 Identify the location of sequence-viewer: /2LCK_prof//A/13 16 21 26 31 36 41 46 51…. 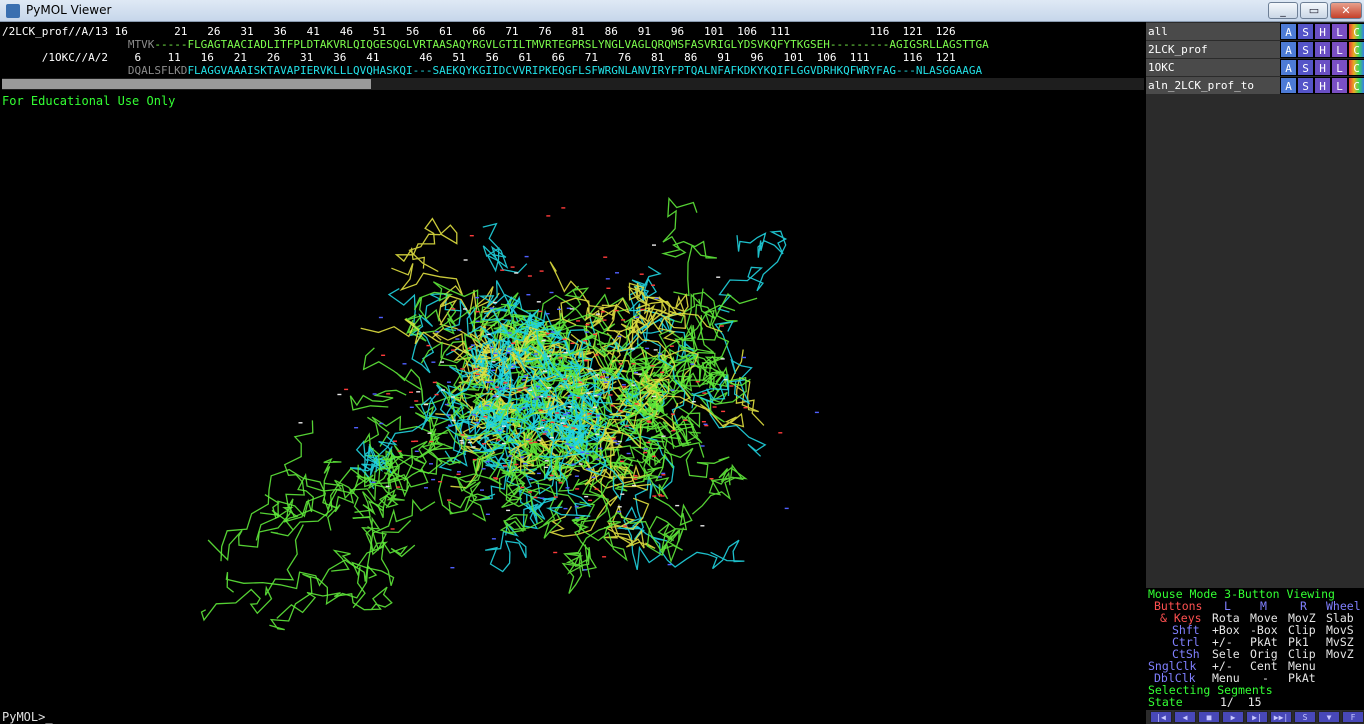
(573, 58).